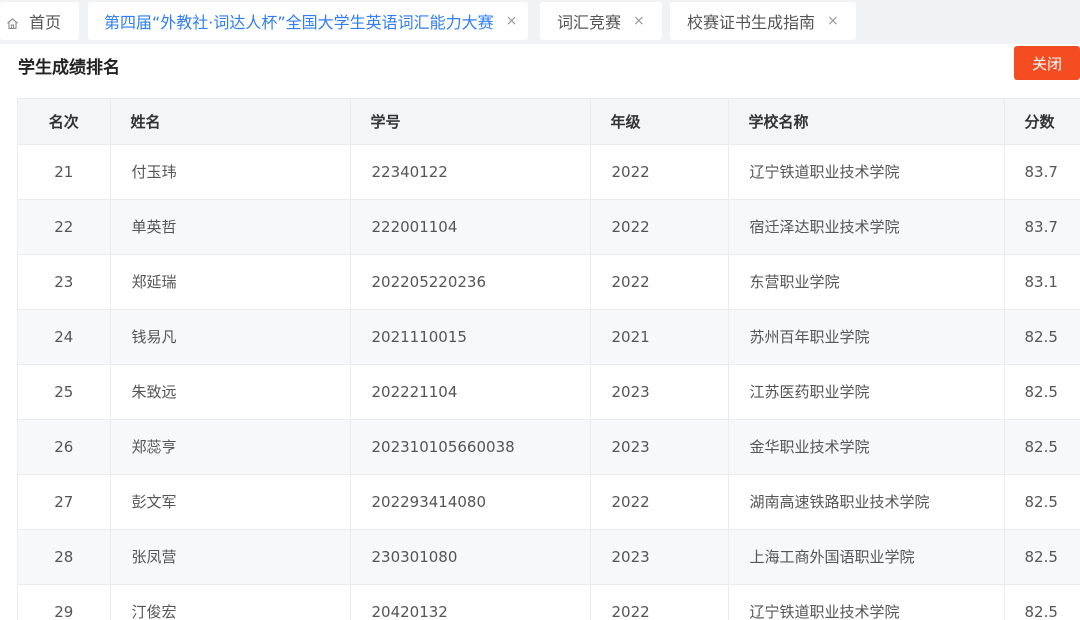  What do you see at coordinates (64, 602) in the screenshot?
I see `cell-rank: 29` at bounding box center [64, 602].